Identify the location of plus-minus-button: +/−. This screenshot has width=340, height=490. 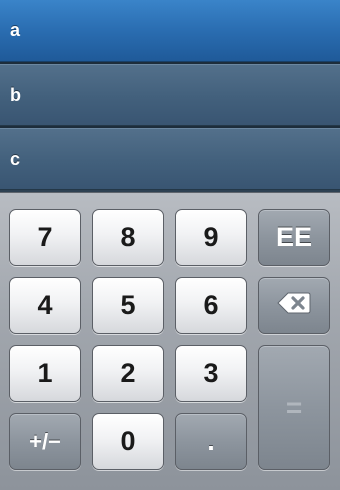
(45, 441).